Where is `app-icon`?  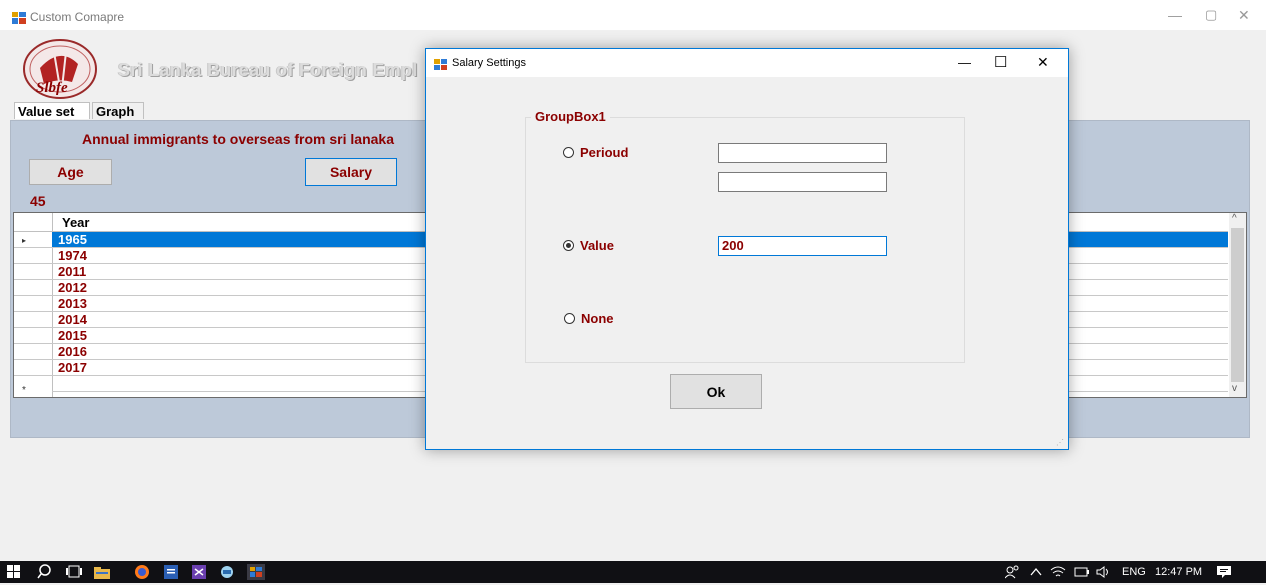 app-icon is located at coordinates (19, 17).